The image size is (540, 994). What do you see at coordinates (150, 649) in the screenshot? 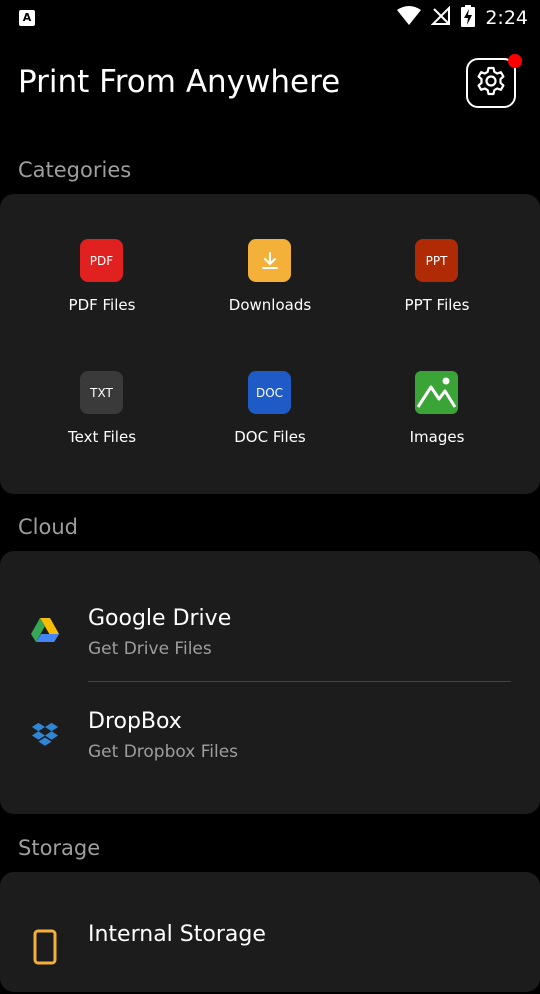
I see `google-drive-subtitle: Get Drive Files` at bounding box center [150, 649].